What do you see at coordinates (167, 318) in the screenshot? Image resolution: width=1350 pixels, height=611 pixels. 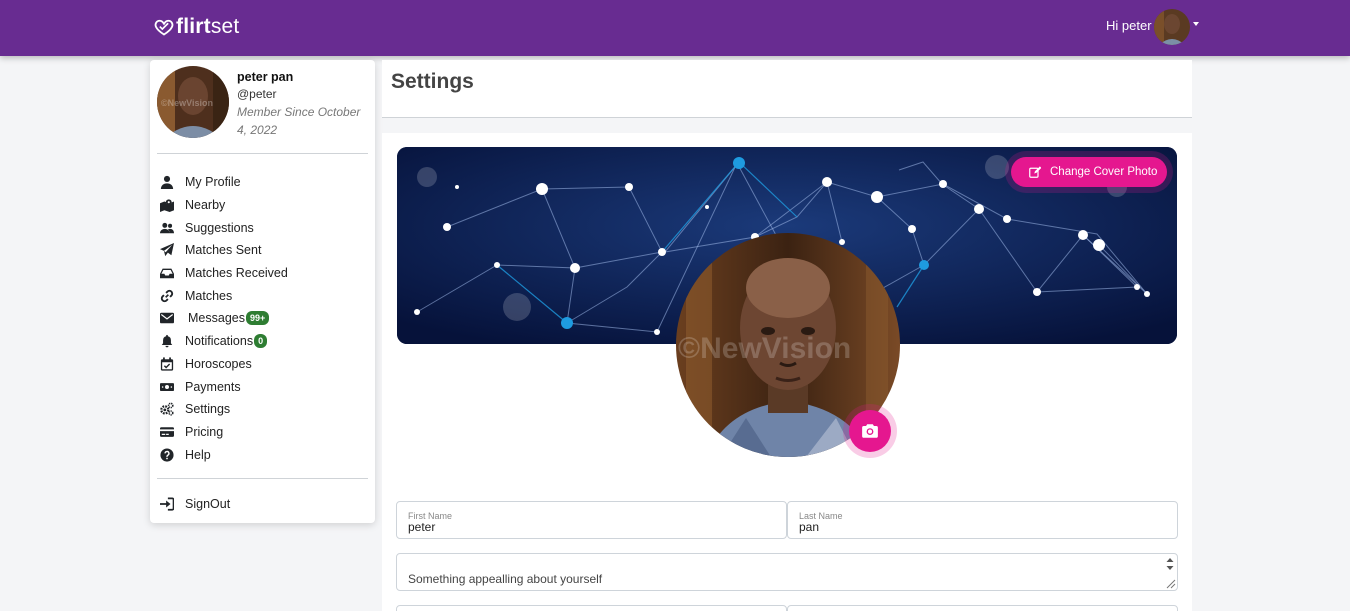 I see `envelope-icon` at bounding box center [167, 318].